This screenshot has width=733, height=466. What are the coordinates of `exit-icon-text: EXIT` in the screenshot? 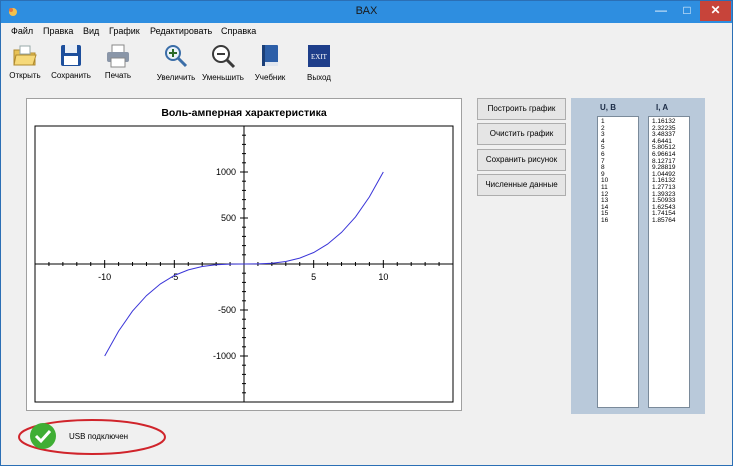 It's located at (319, 57).